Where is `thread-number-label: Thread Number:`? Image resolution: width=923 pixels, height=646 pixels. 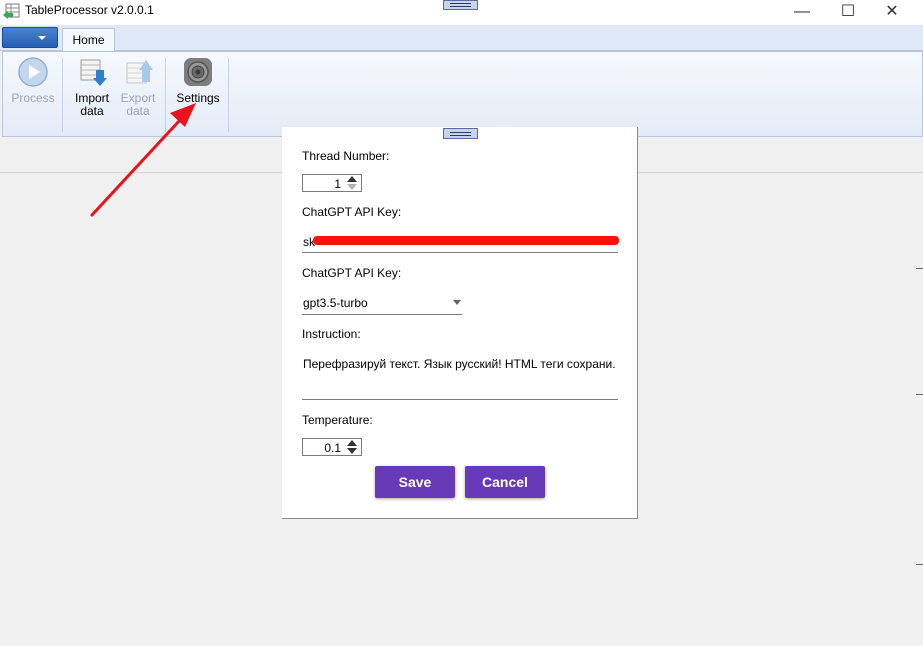 thread-number-label: Thread Number: is located at coordinates (346, 156).